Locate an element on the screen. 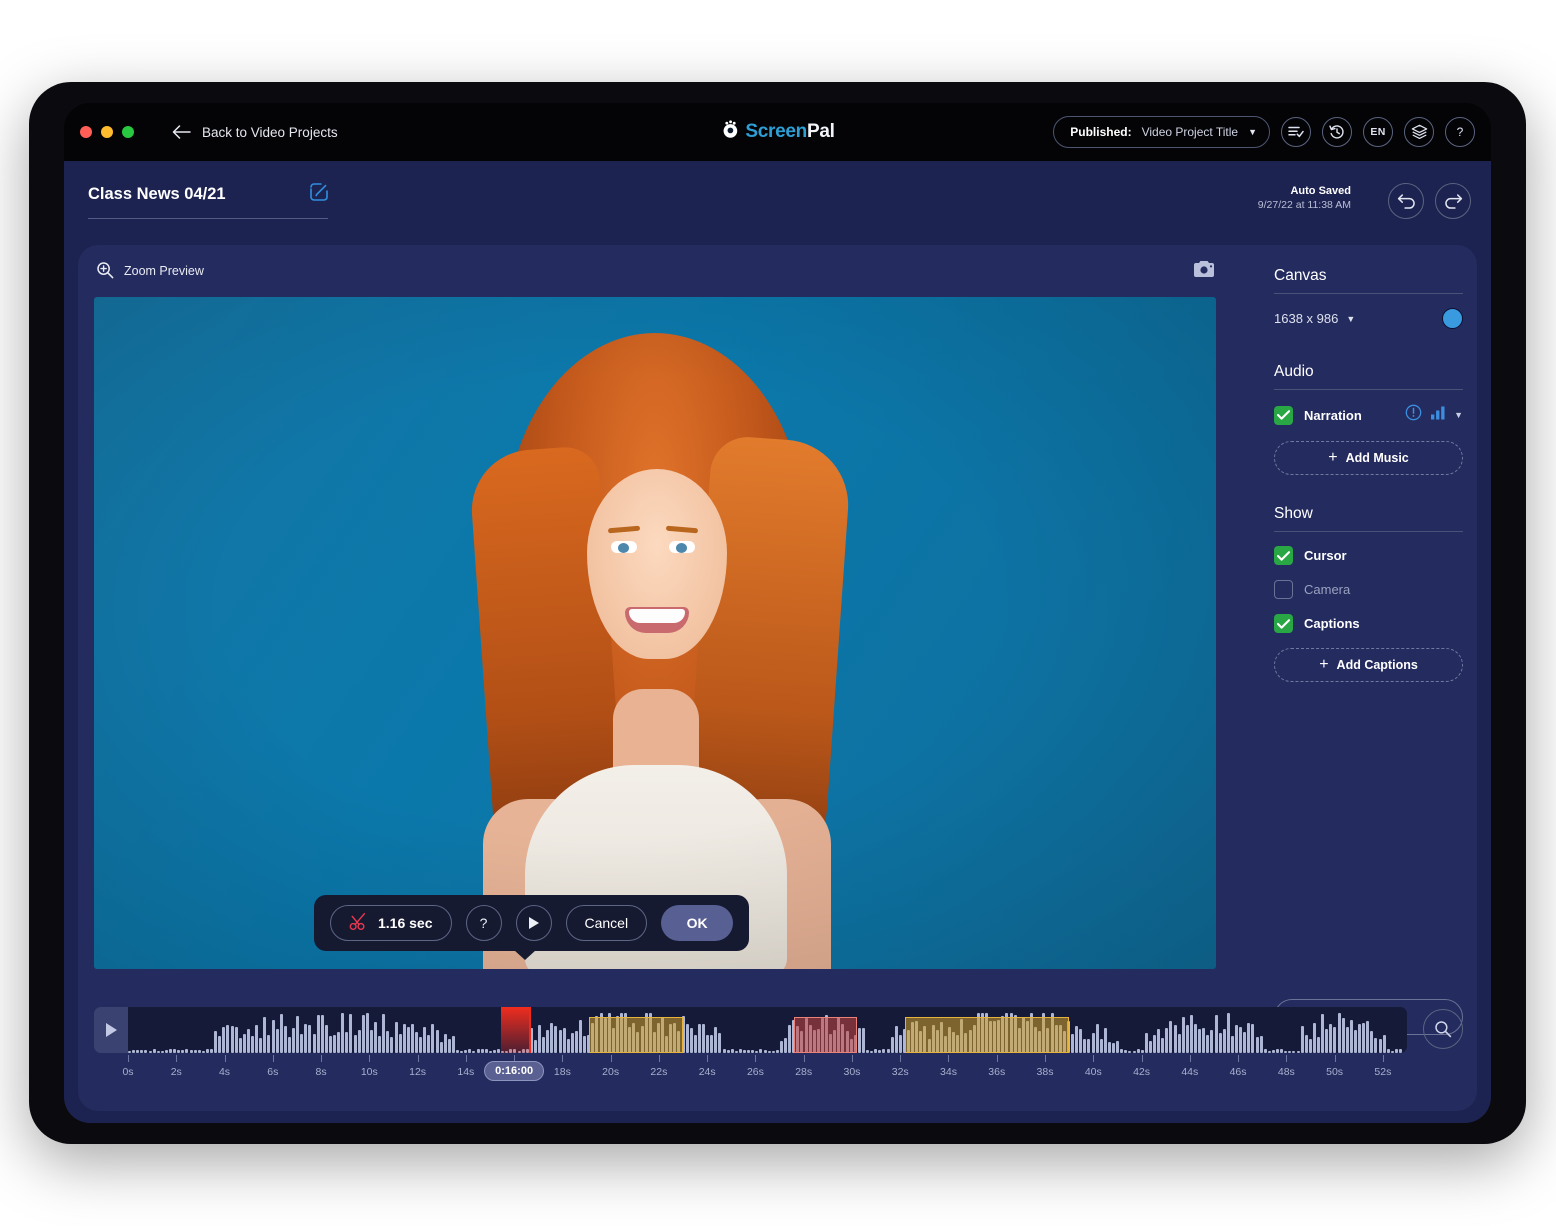  narration-menu-chevron-down-icon: ▼ is located at coordinates (1458, 415).